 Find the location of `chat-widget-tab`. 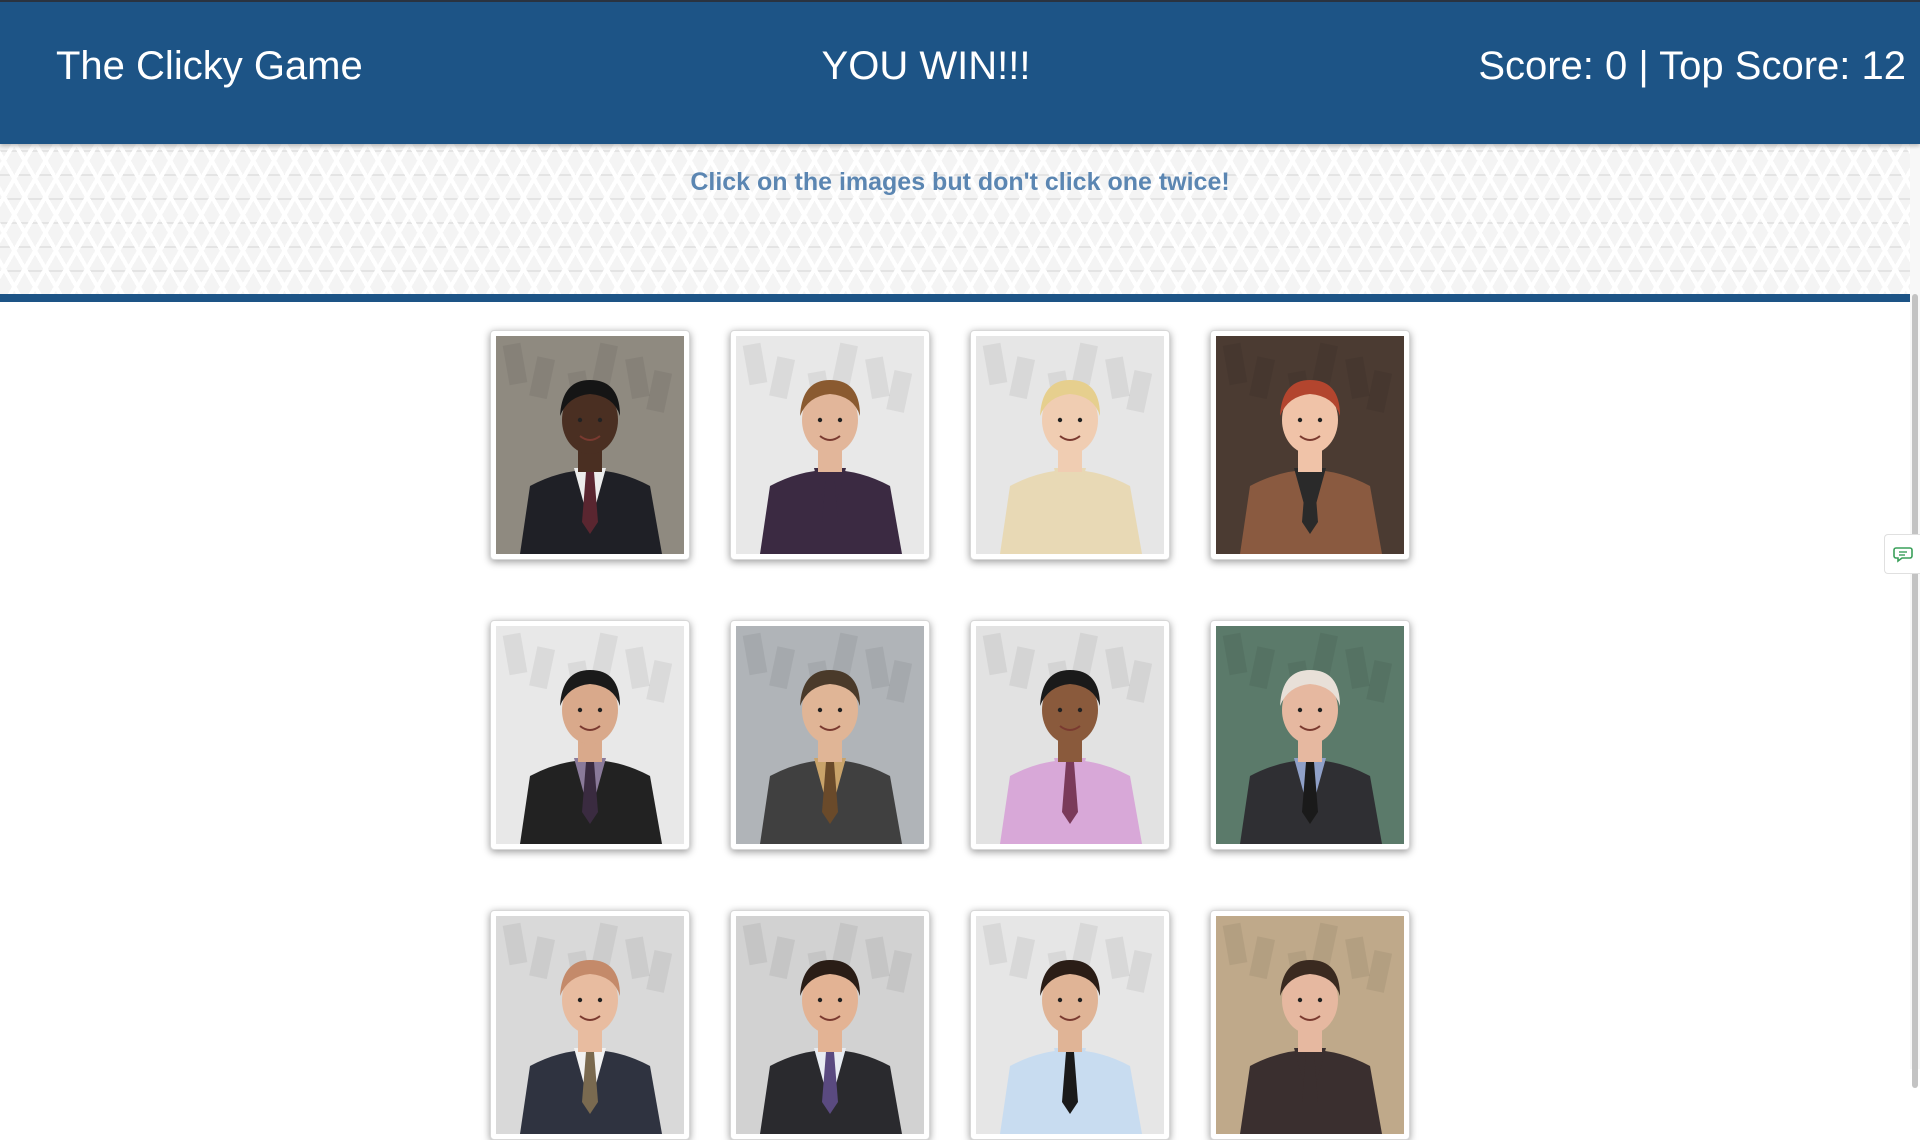

chat-widget-tab is located at coordinates (1902, 554).